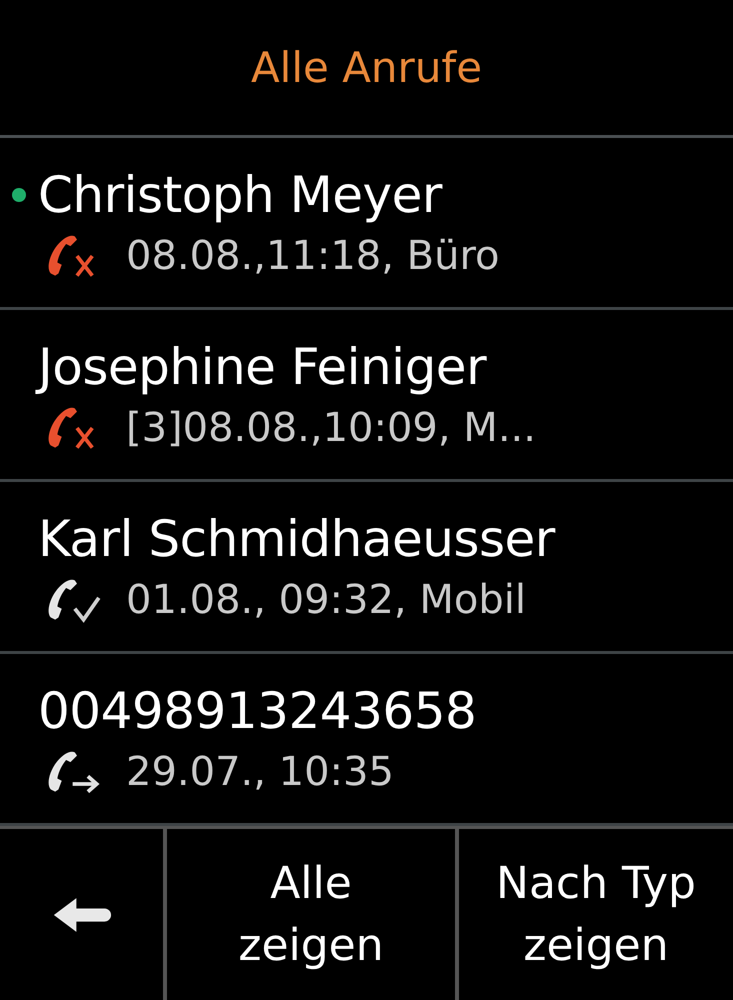 Image resolution: width=733 pixels, height=1000 pixels. I want to click on caller-name: 00498913243658, so click(257, 711).